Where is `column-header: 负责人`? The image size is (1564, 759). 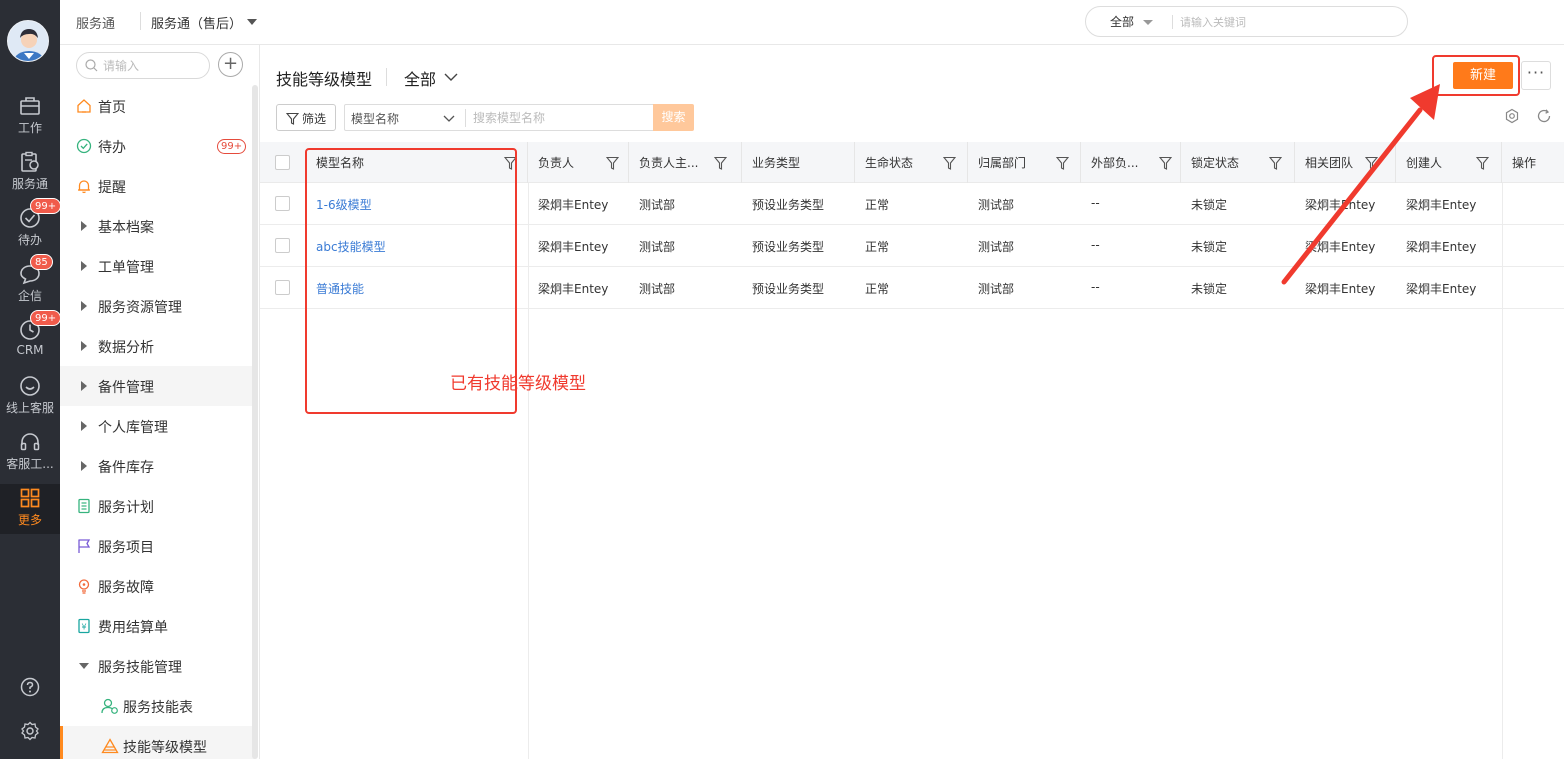 column-header: 负责人 is located at coordinates (578, 162).